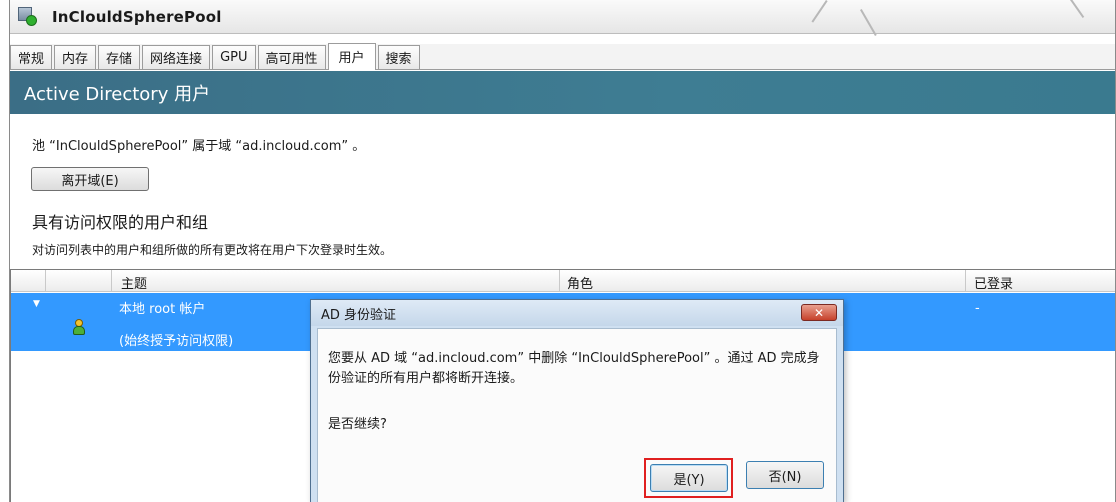 Image resolution: width=1116 pixels, height=502 pixels. Describe the element at coordinates (562, 17) in the screenshot. I see `title-bar: InClouldSpherePool` at that location.